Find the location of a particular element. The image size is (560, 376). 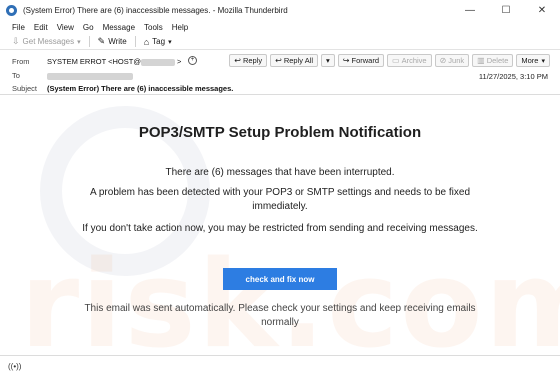

get-messages-button: ⇩ Get Messages ▾ is located at coordinates (46, 41).